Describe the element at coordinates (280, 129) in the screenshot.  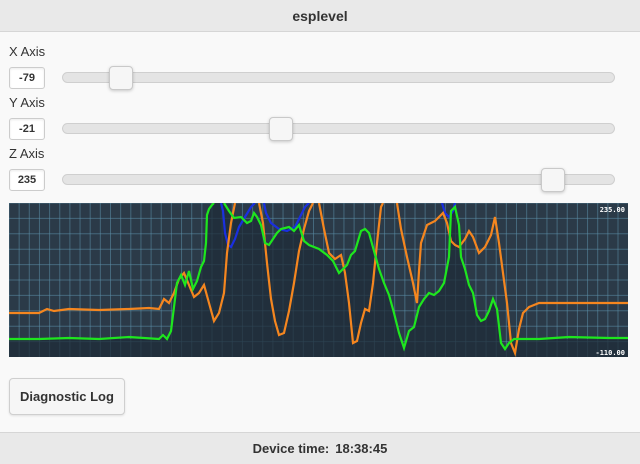
I see `y-axis-slider-thumb` at that location.